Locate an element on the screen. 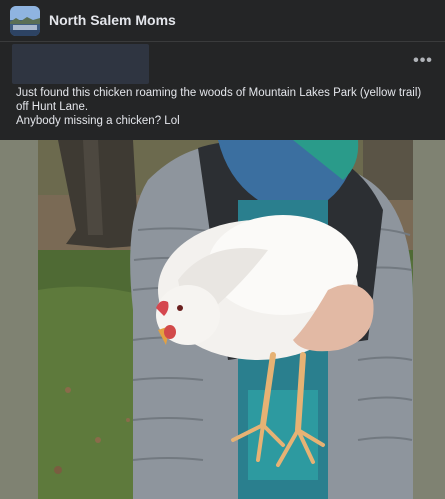 Image resolution: width=445 pixels, height=499 pixels. group-avatar-image is located at coordinates (25, 21).